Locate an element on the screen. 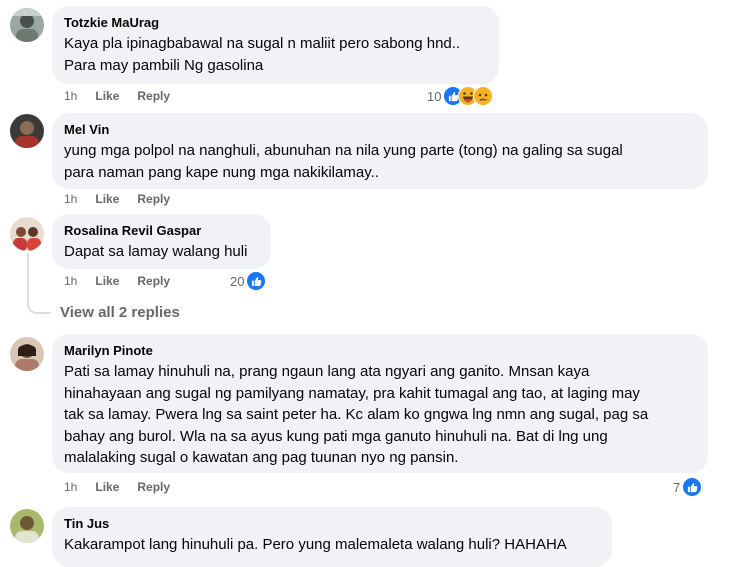 Image resolution: width=750 pixels, height=567 pixels. comment-author: Totzkie MaUrag is located at coordinates (275, 22).